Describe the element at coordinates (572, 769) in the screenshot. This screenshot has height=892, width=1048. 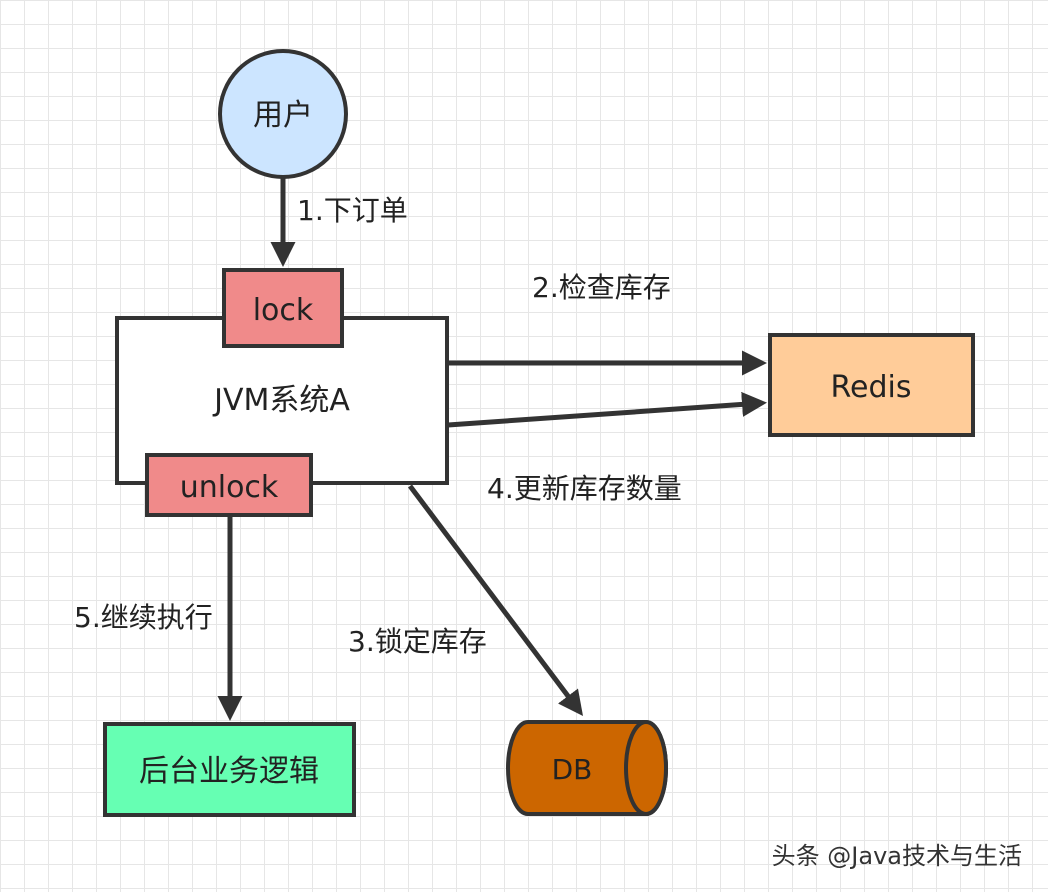
I see `db-label: DB` at that location.